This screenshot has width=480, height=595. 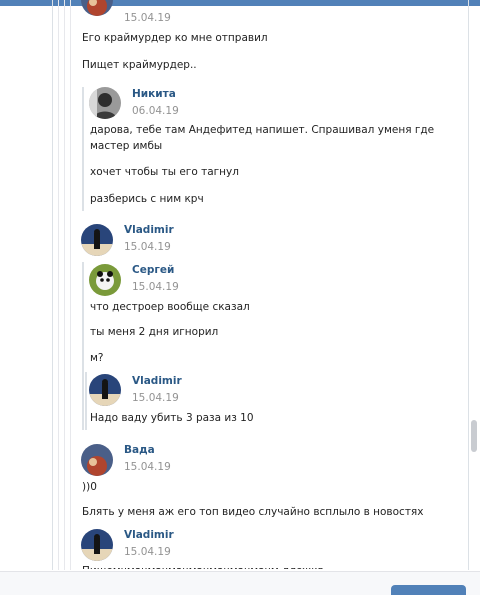 I want to click on top-bar, so click(x=240, y=3).